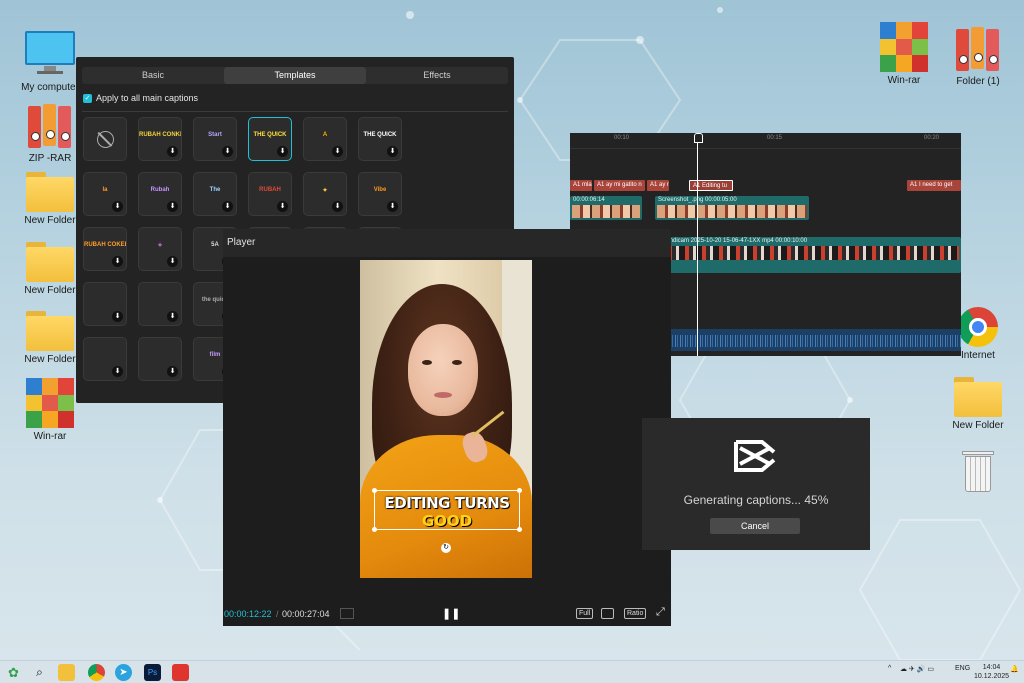  I want to click on screenshot-icon, so click(607, 613).